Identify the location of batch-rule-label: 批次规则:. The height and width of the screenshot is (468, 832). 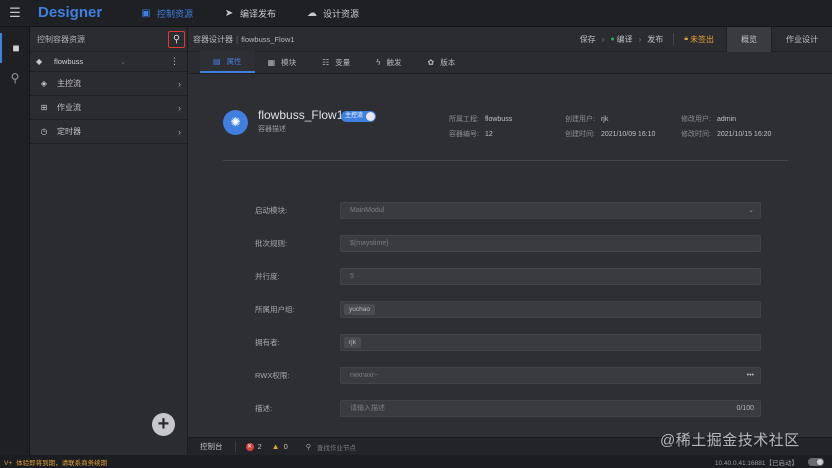
(271, 243).